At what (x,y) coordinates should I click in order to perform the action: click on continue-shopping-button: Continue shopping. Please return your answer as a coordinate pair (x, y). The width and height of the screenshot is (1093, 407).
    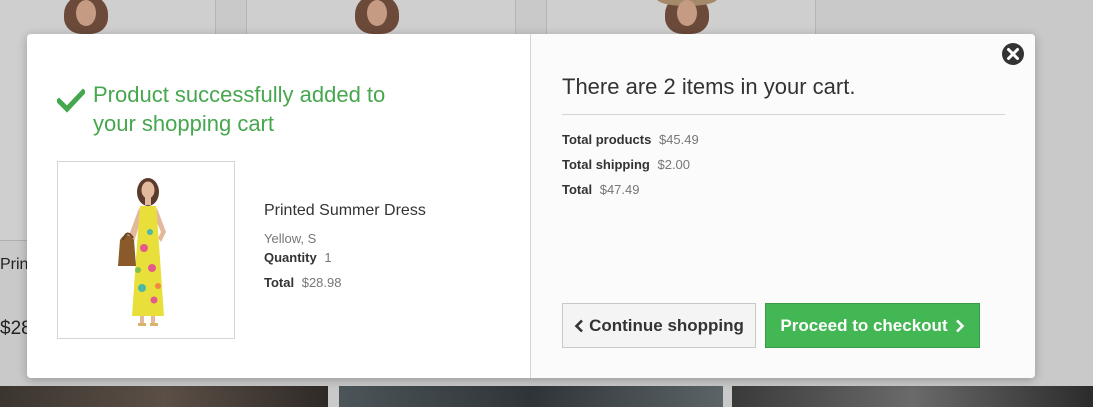
    Looking at the image, I should click on (659, 325).